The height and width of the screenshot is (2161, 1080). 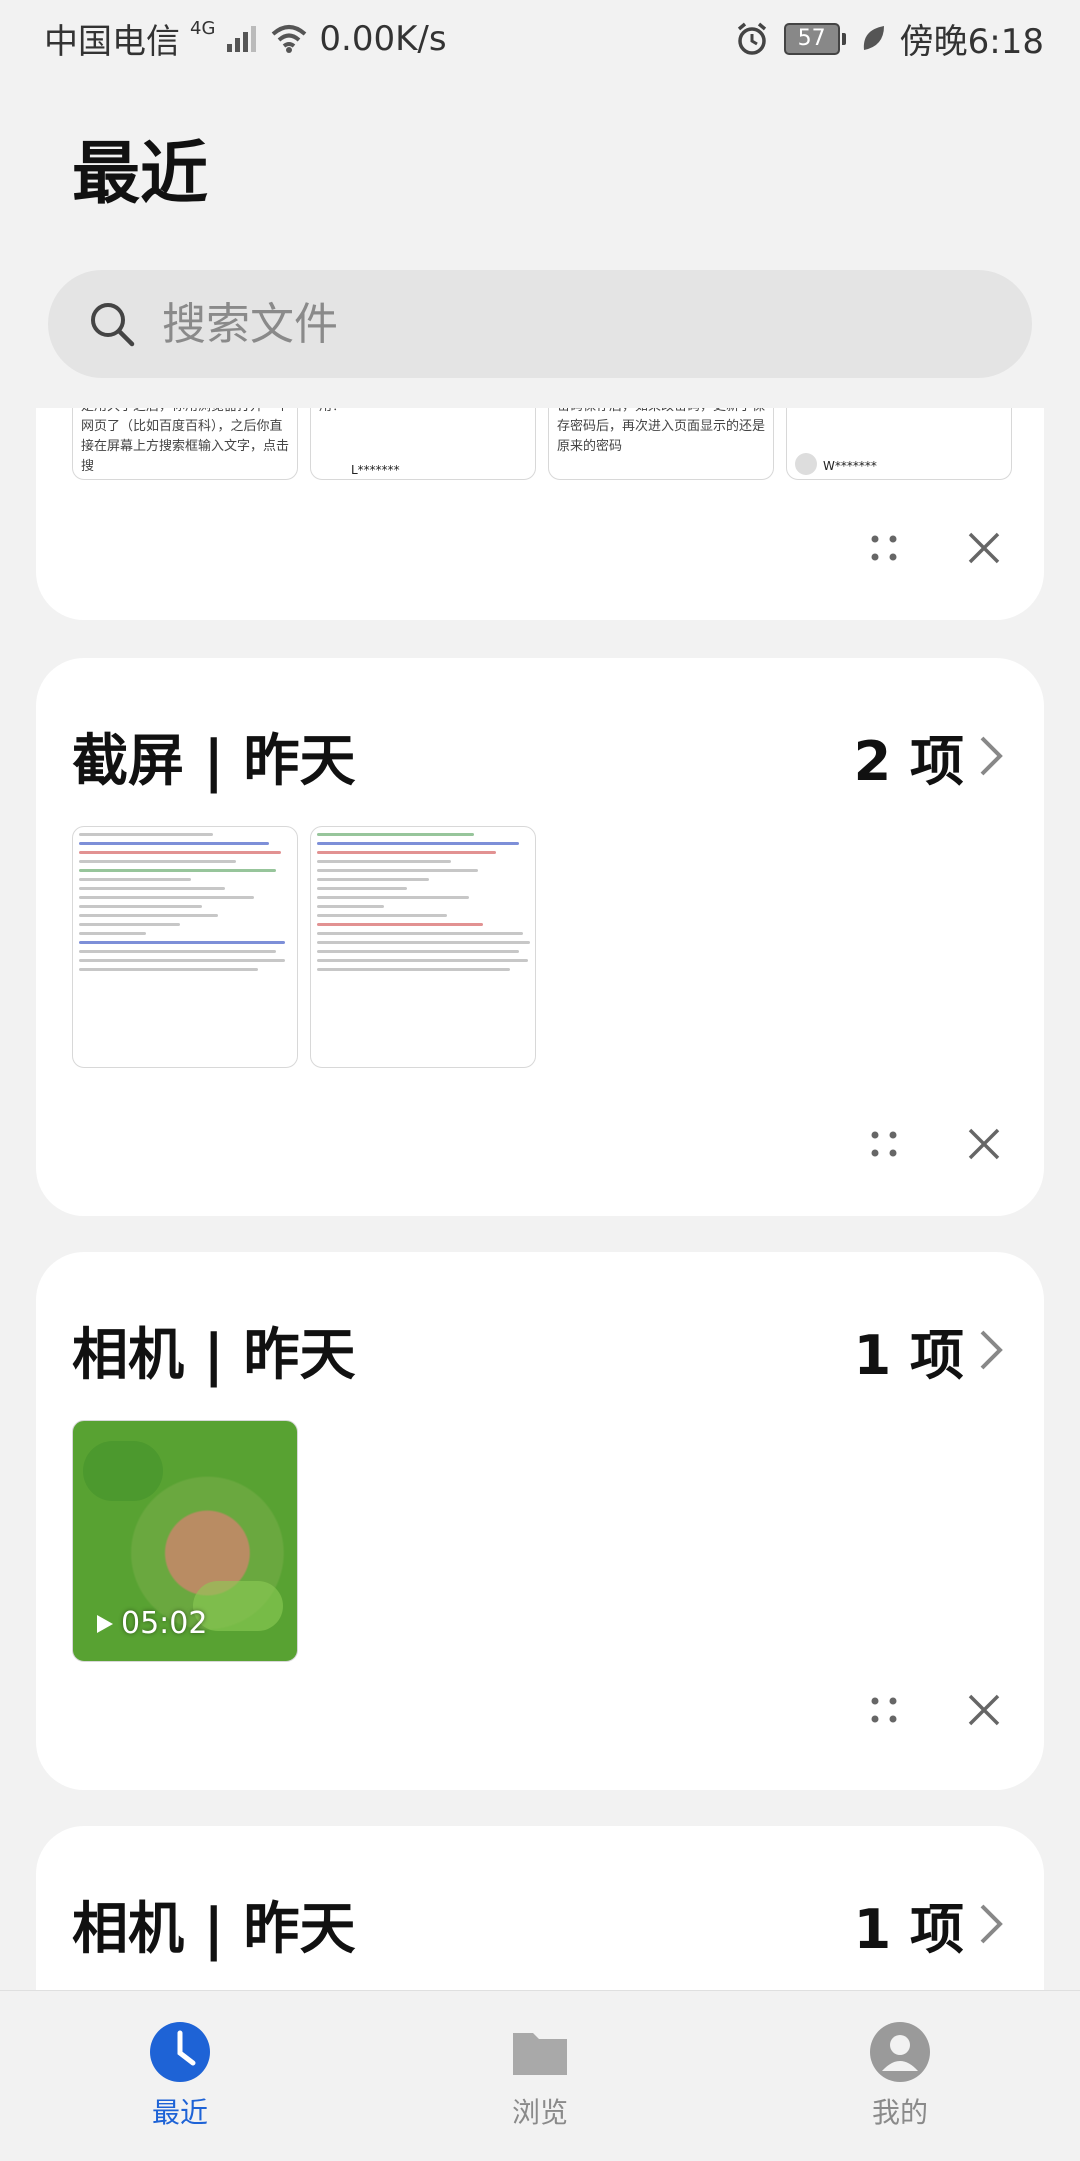 I want to click on thumb-row: 05:02, so click(x=185, y=1541).